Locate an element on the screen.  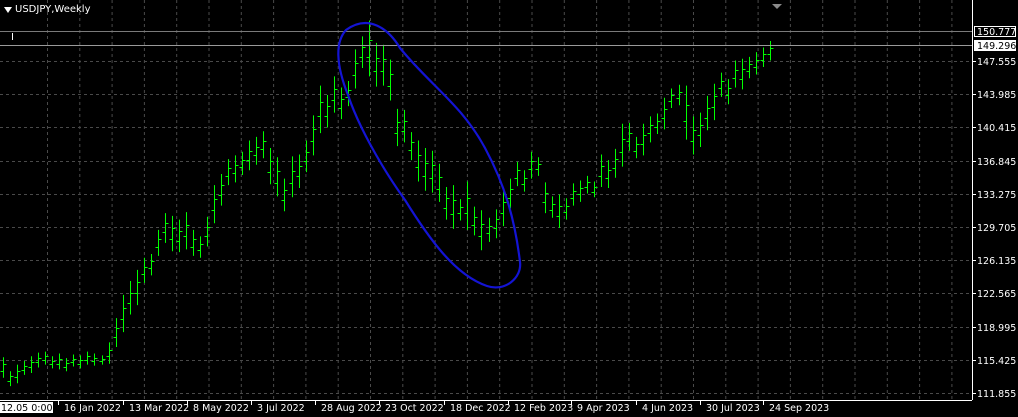
time-axis-label: 30 Jul 2023 is located at coordinates (733, 408).